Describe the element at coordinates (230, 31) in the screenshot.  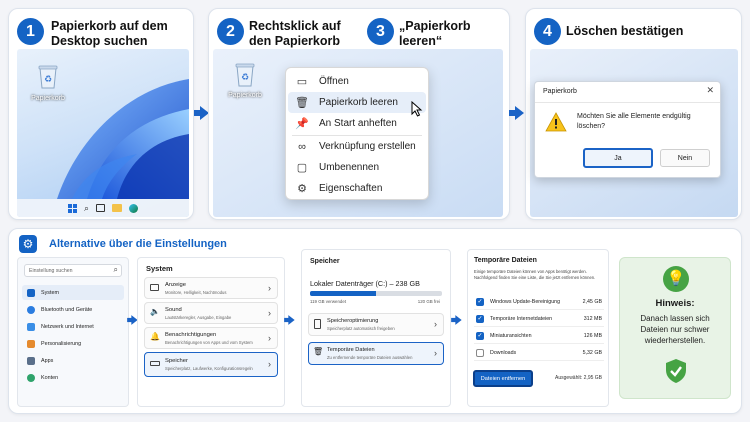
I see `step-2-number: 2` at that location.